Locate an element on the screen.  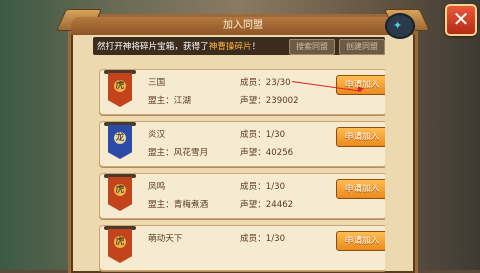
create-alliance-button: 创建同盟 is located at coordinates (362, 47).